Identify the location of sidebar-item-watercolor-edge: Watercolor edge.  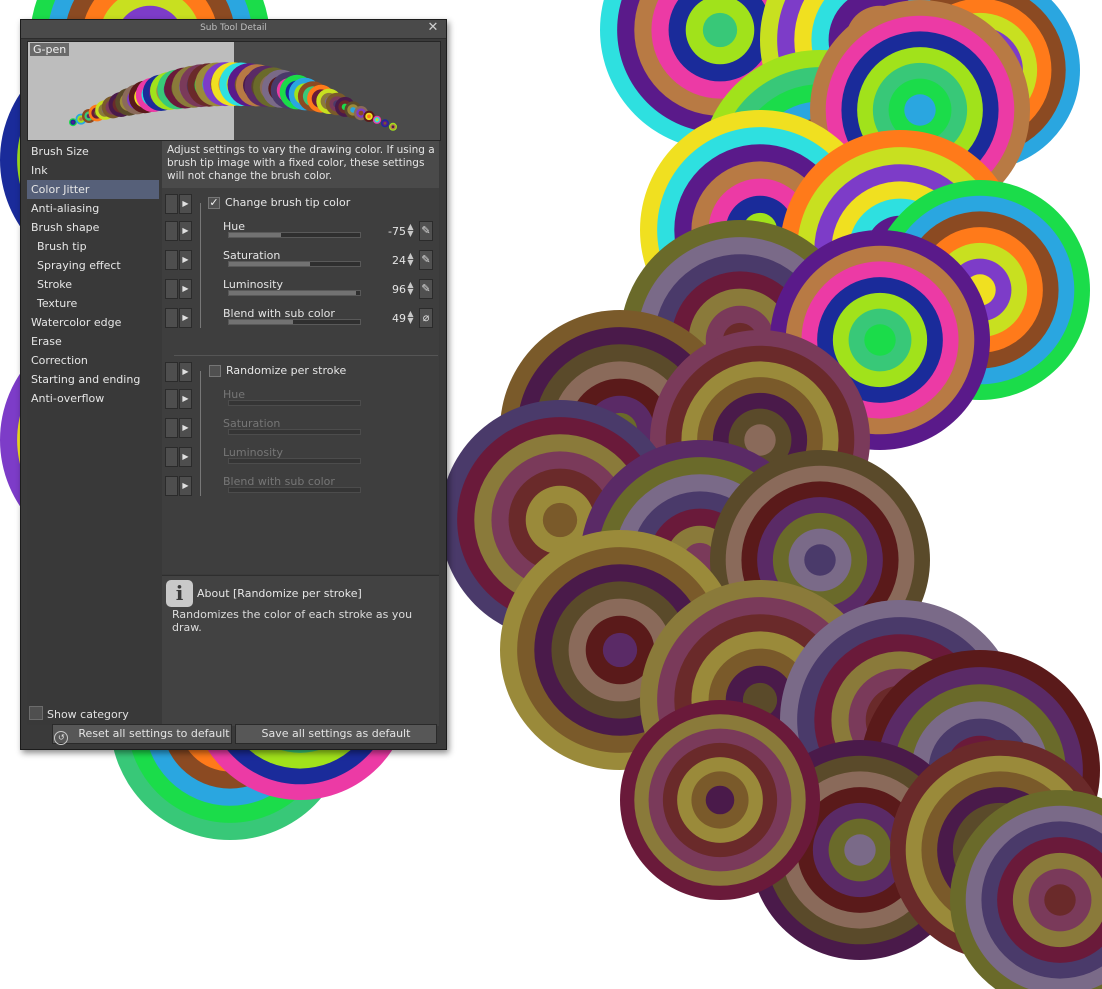
(93, 322).